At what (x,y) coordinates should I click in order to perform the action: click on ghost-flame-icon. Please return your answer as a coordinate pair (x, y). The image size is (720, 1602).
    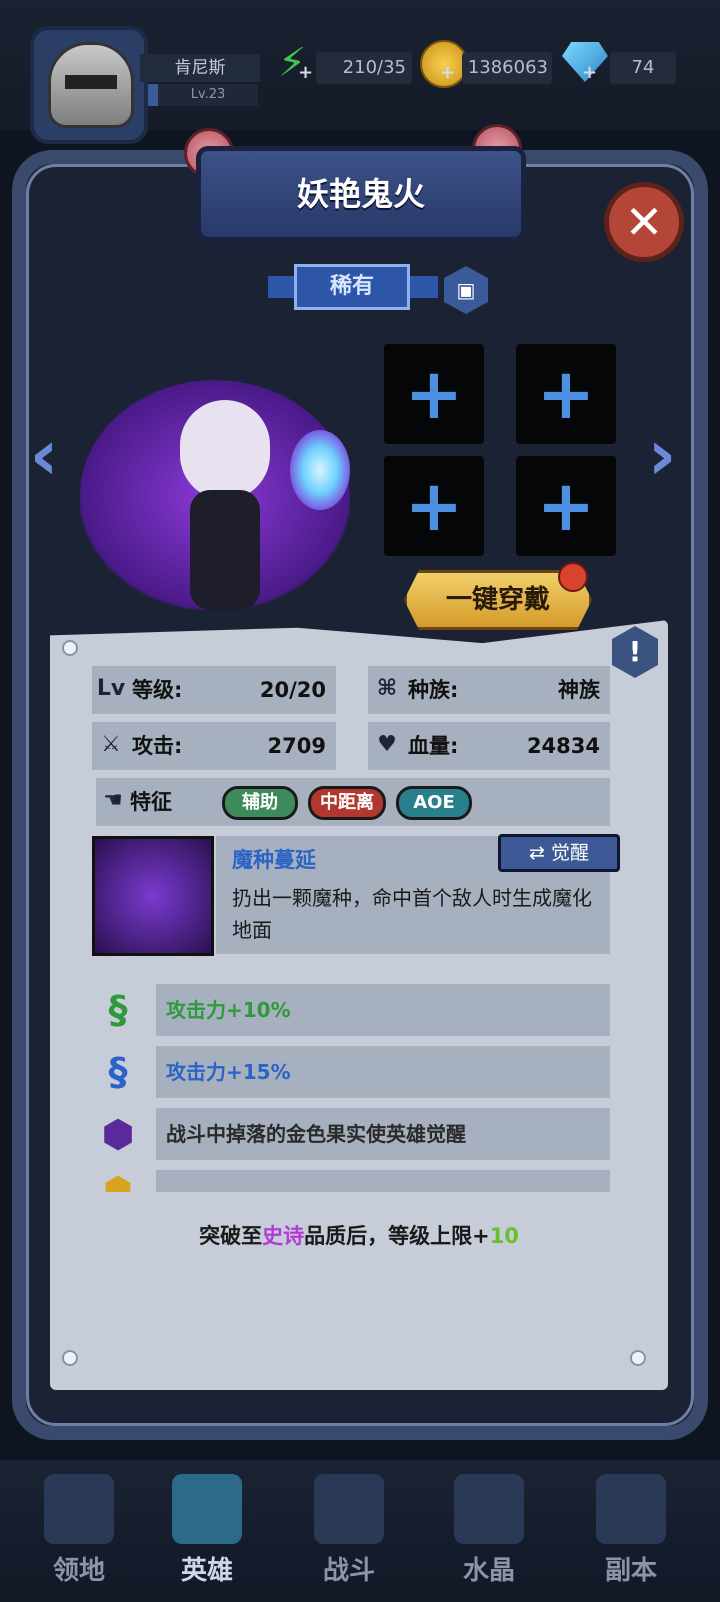
    Looking at the image, I should click on (320, 470).